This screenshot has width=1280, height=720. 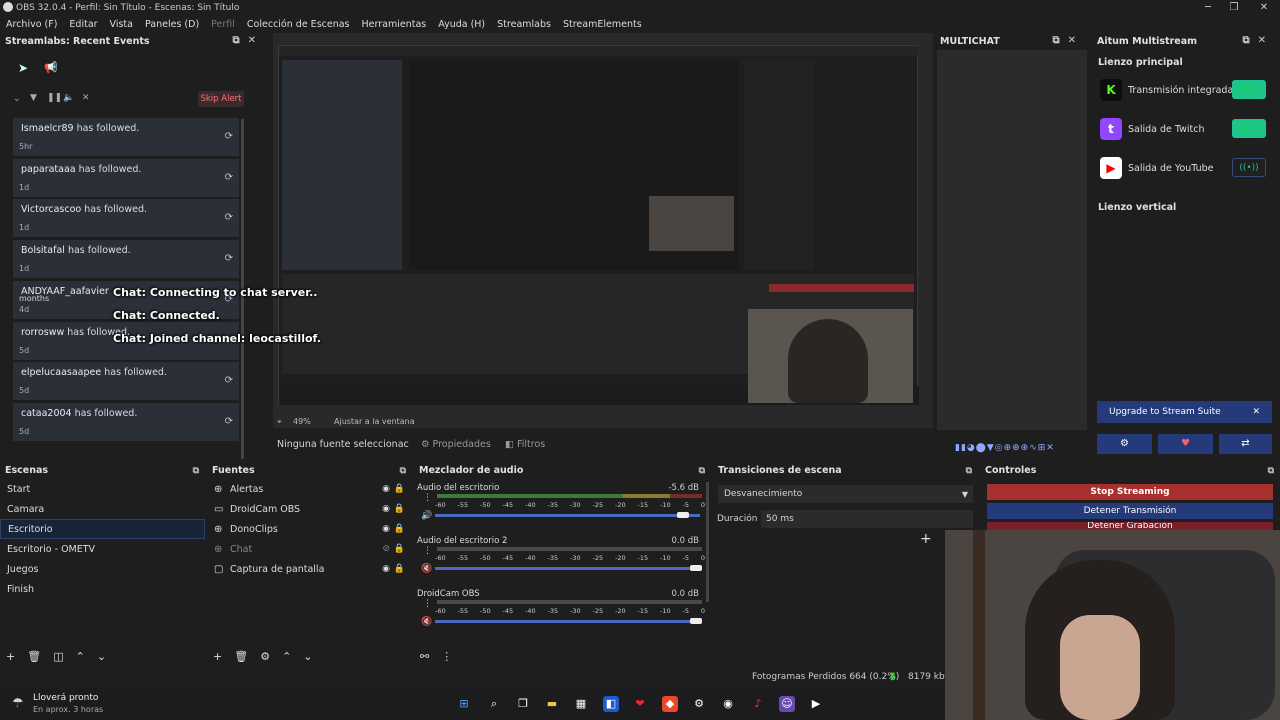 What do you see at coordinates (426, 516) in the screenshot?
I see `speaker-icon: 🔊` at bounding box center [426, 516].